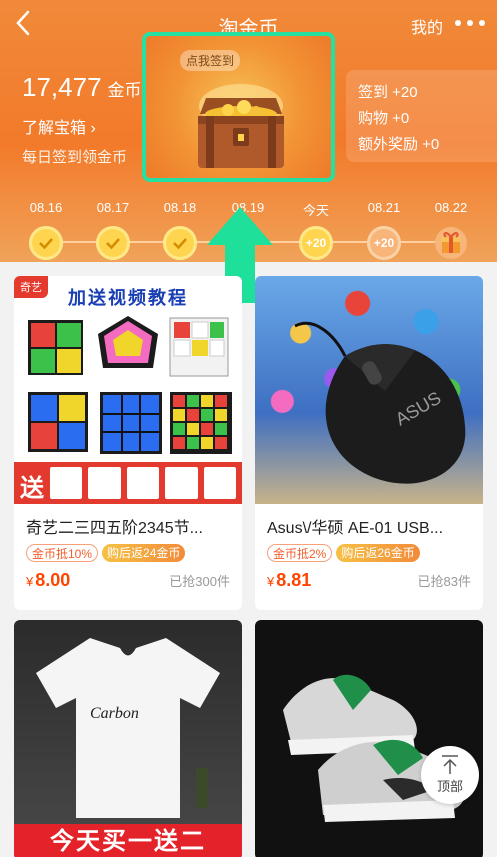 This screenshot has width=497, height=857. What do you see at coordinates (375, 748) in the screenshot?
I see `sneakers-illustration` at bounding box center [375, 748].